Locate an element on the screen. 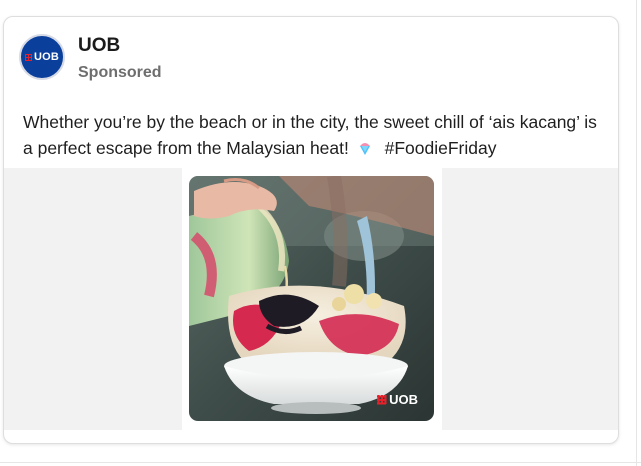  feed-divider-bottom is located at coordinates (320, 462).